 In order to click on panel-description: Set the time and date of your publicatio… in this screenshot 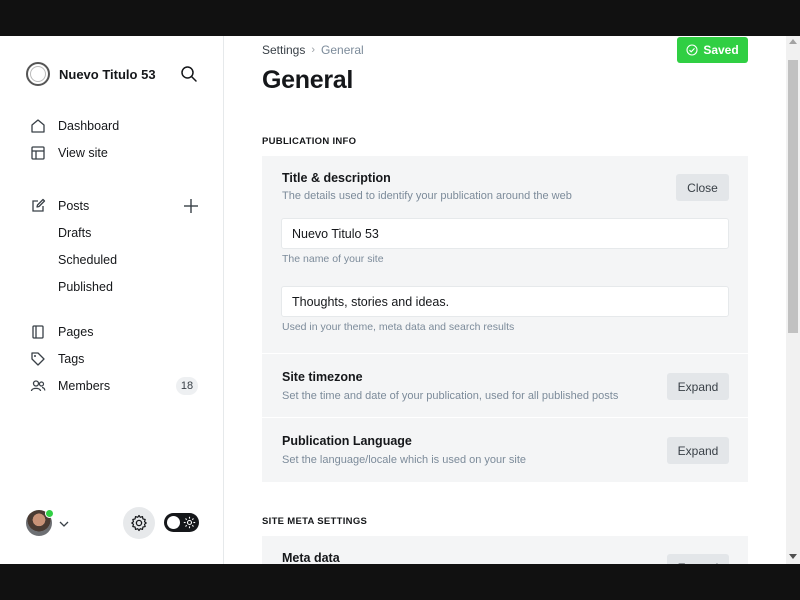, I will do `click(450, 396)`.